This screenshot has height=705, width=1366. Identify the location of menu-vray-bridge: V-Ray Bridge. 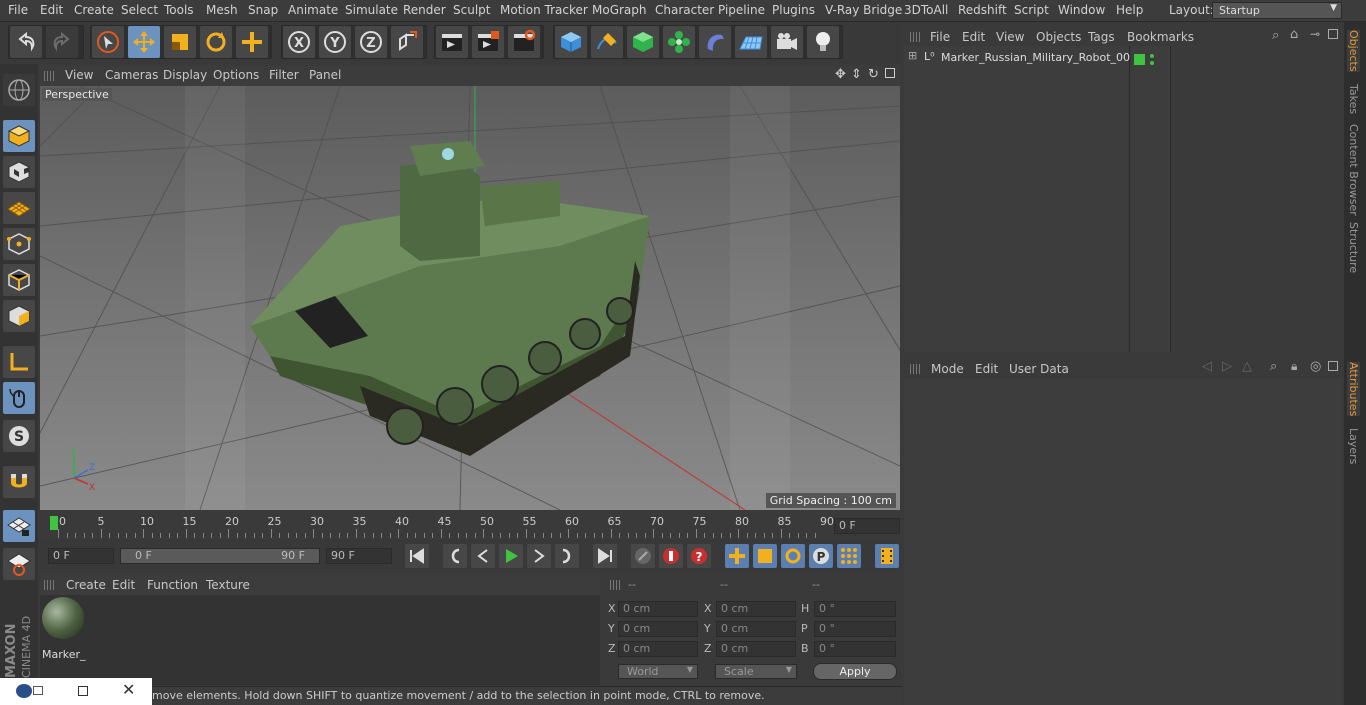
(863, 10).